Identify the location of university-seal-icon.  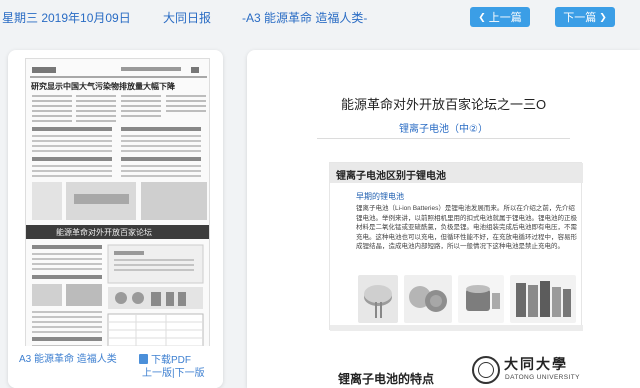
(486, 370).